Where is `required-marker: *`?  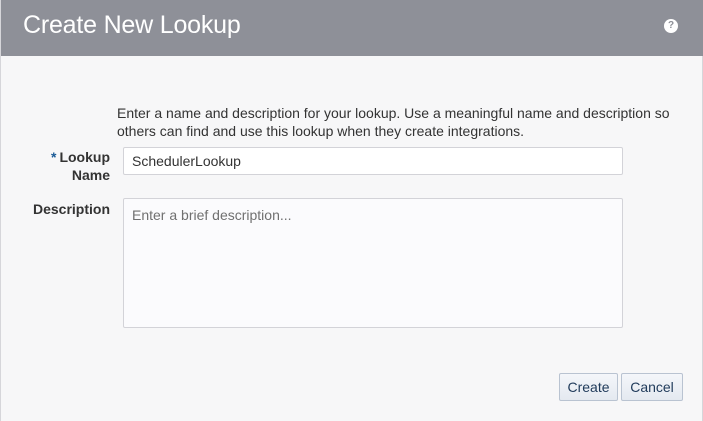
required-marker: * is located at coordinates (54, 157).